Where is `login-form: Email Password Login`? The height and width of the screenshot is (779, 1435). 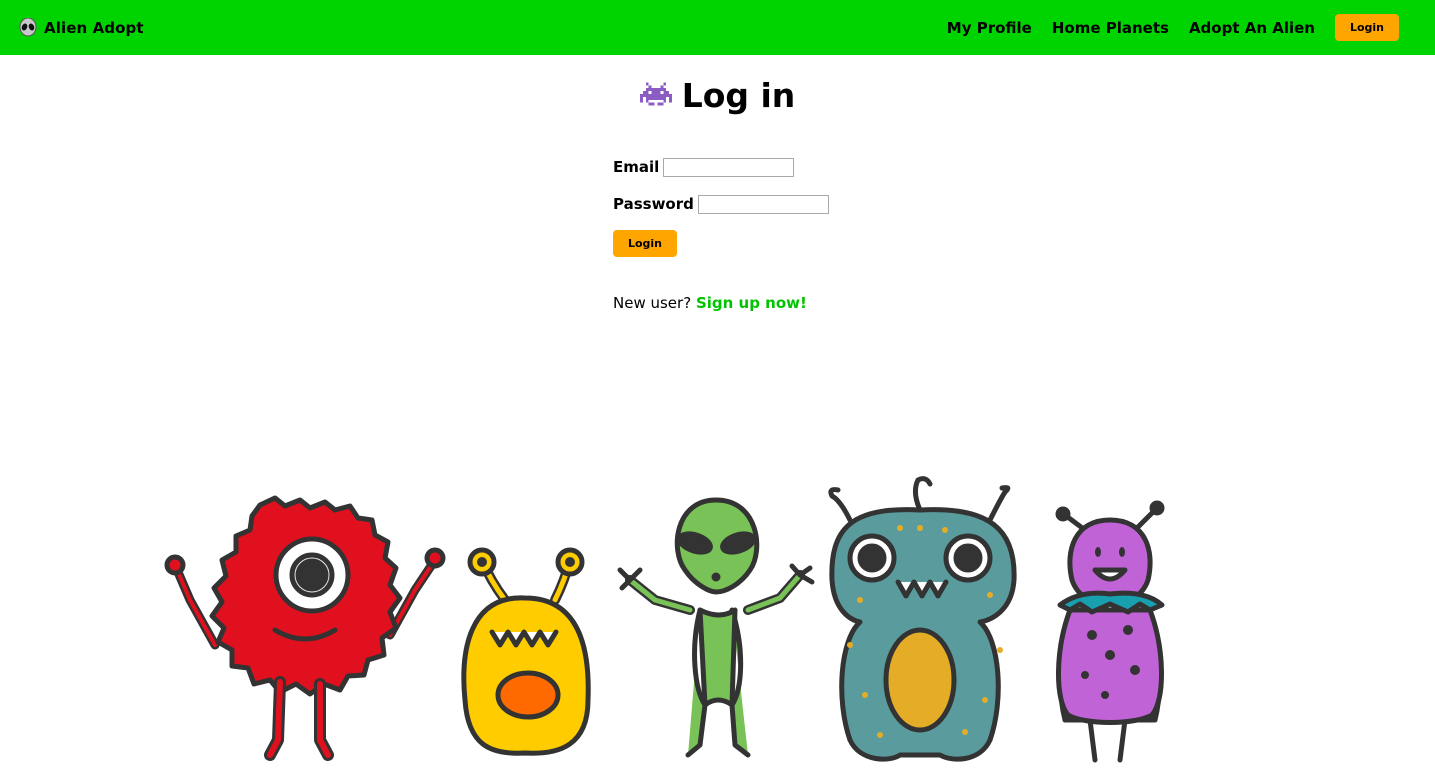 login-form: Email Password Login is located at coordinates (721, 206).